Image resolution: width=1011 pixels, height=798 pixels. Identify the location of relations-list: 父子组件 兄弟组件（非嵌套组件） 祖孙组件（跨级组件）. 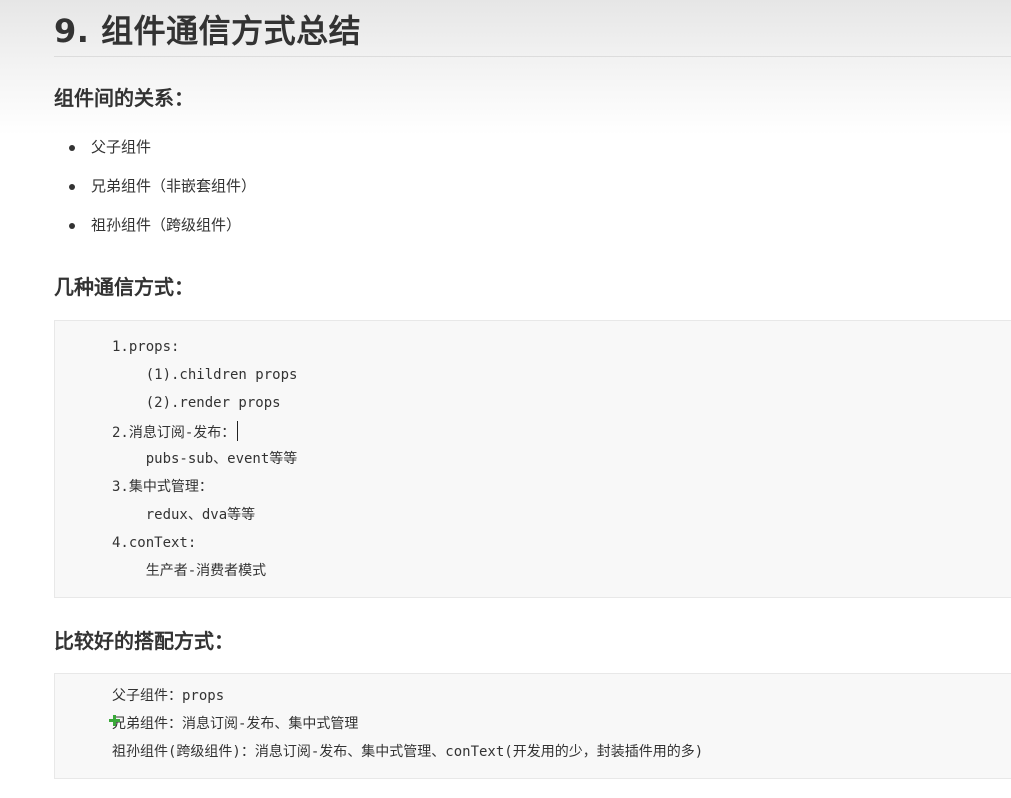
(155, 194).